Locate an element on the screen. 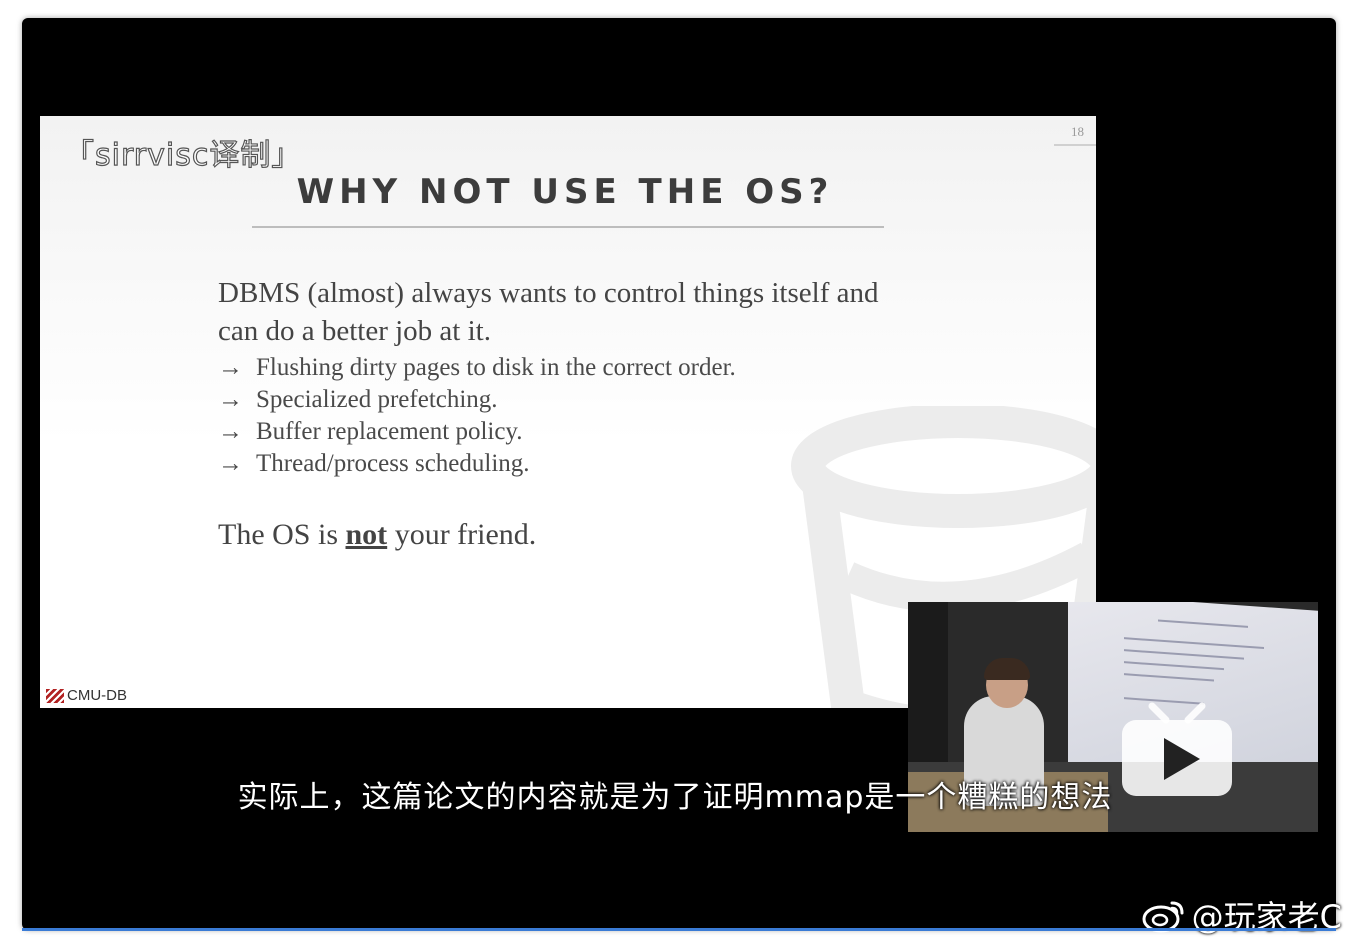 The height and width of the screenshot is (948, 1354). bullet-item: → Specialized prefetching. is located at coordinates (568, 400).